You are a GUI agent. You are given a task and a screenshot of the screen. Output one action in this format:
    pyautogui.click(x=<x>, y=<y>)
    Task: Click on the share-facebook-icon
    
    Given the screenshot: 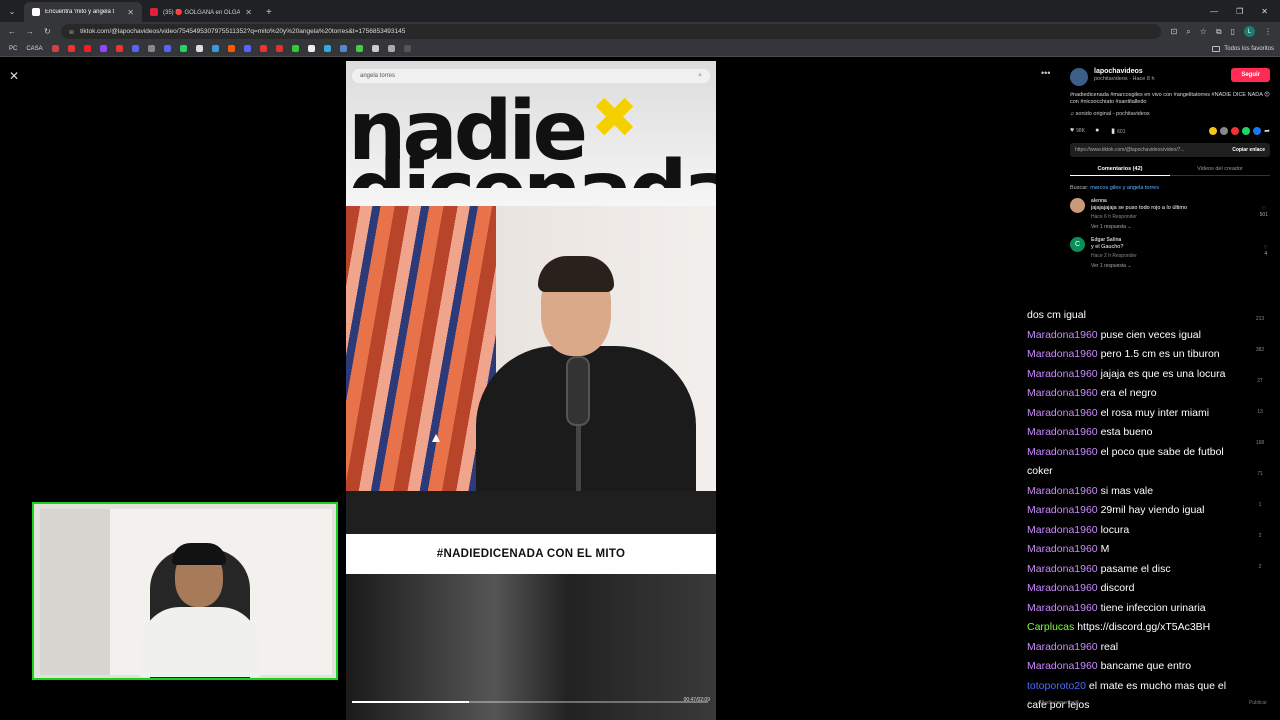 What is the action you would take?
    pyautogui.click(x=1257, y=130)
    